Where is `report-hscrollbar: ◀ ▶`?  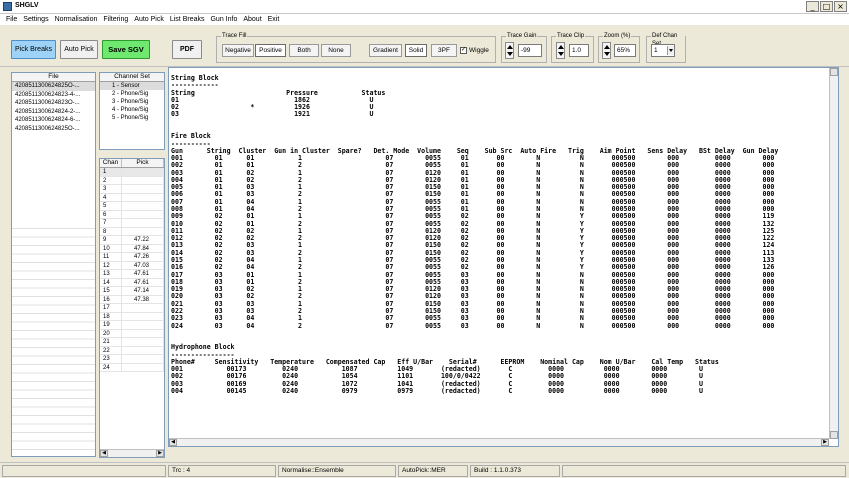 report-hscrollbar: ◀ ▶ is located at coordinates (499, 442).